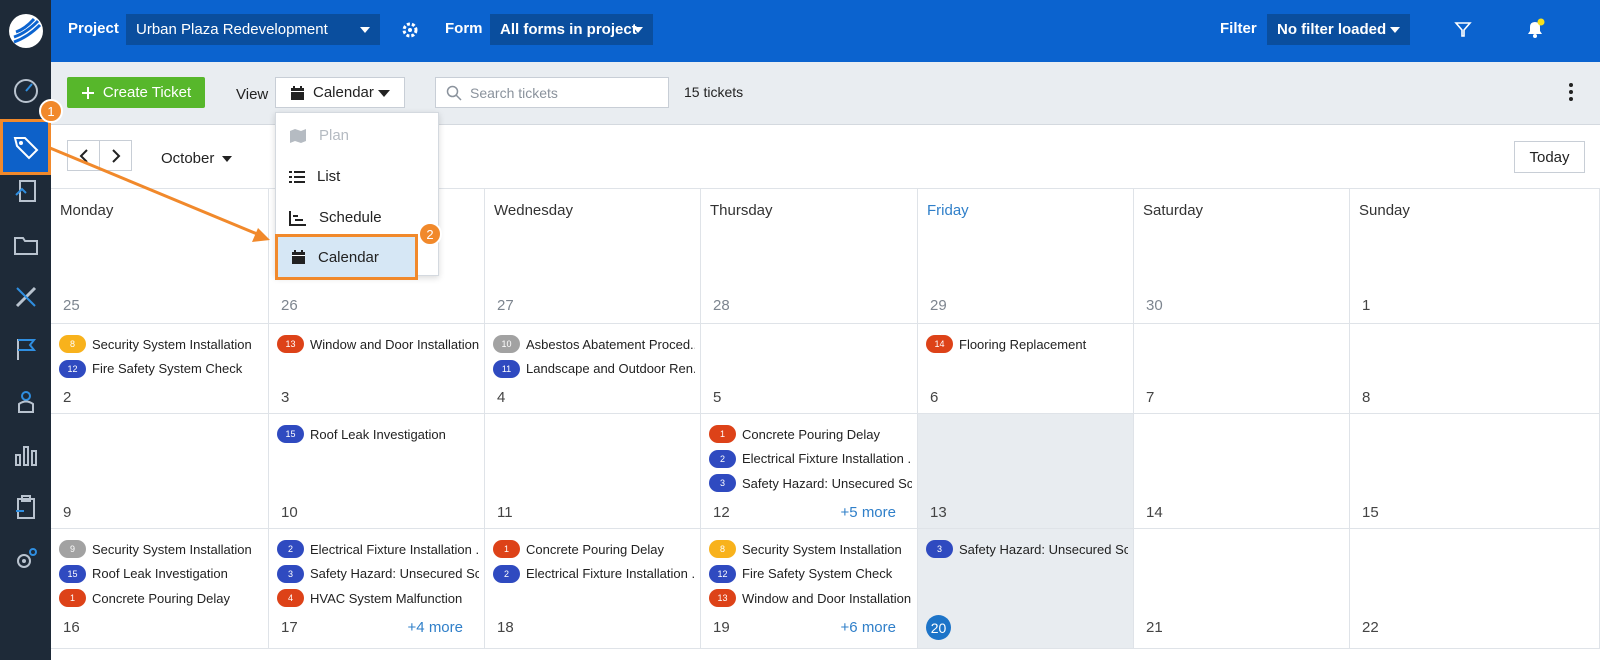 The width and height of the screenshot is (1600, 660). I want to click on calendar-day-cell: 5, so click(809, 369).